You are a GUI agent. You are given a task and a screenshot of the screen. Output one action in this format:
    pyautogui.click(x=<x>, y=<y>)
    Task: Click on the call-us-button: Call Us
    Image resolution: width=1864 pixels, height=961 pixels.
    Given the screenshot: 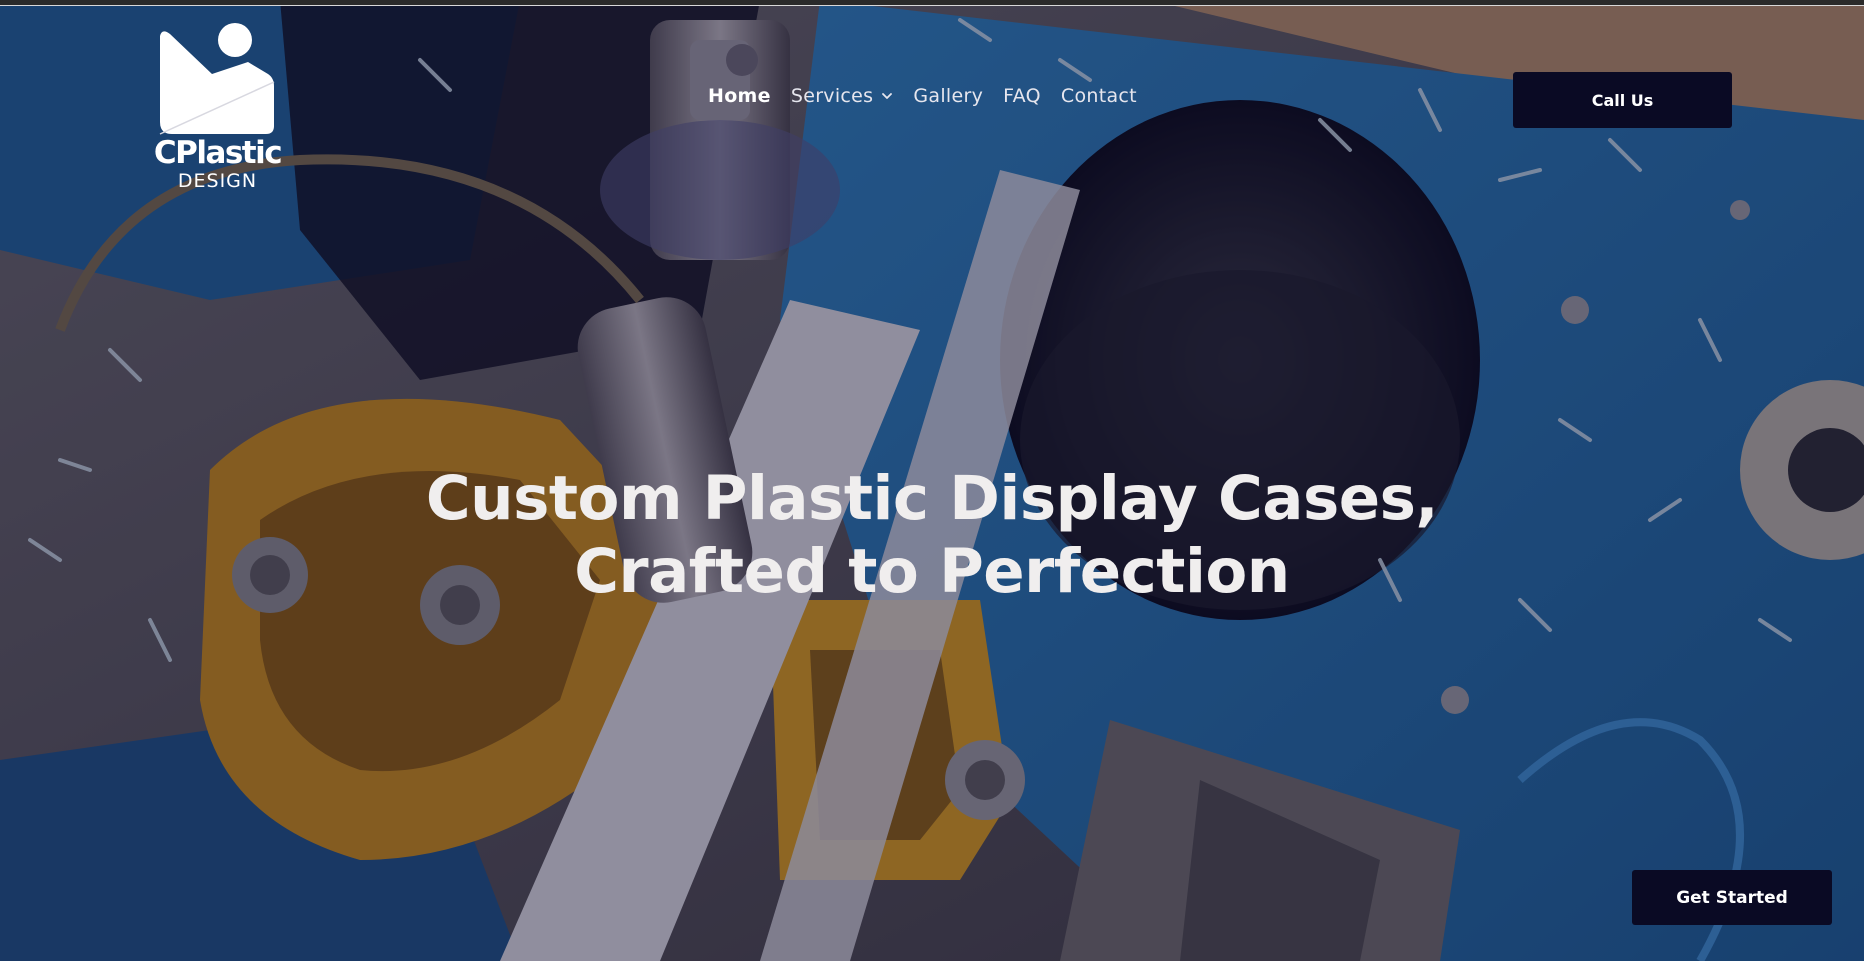 What is the action you would take?
    pyautogui.click(x=1622, y=100)
    